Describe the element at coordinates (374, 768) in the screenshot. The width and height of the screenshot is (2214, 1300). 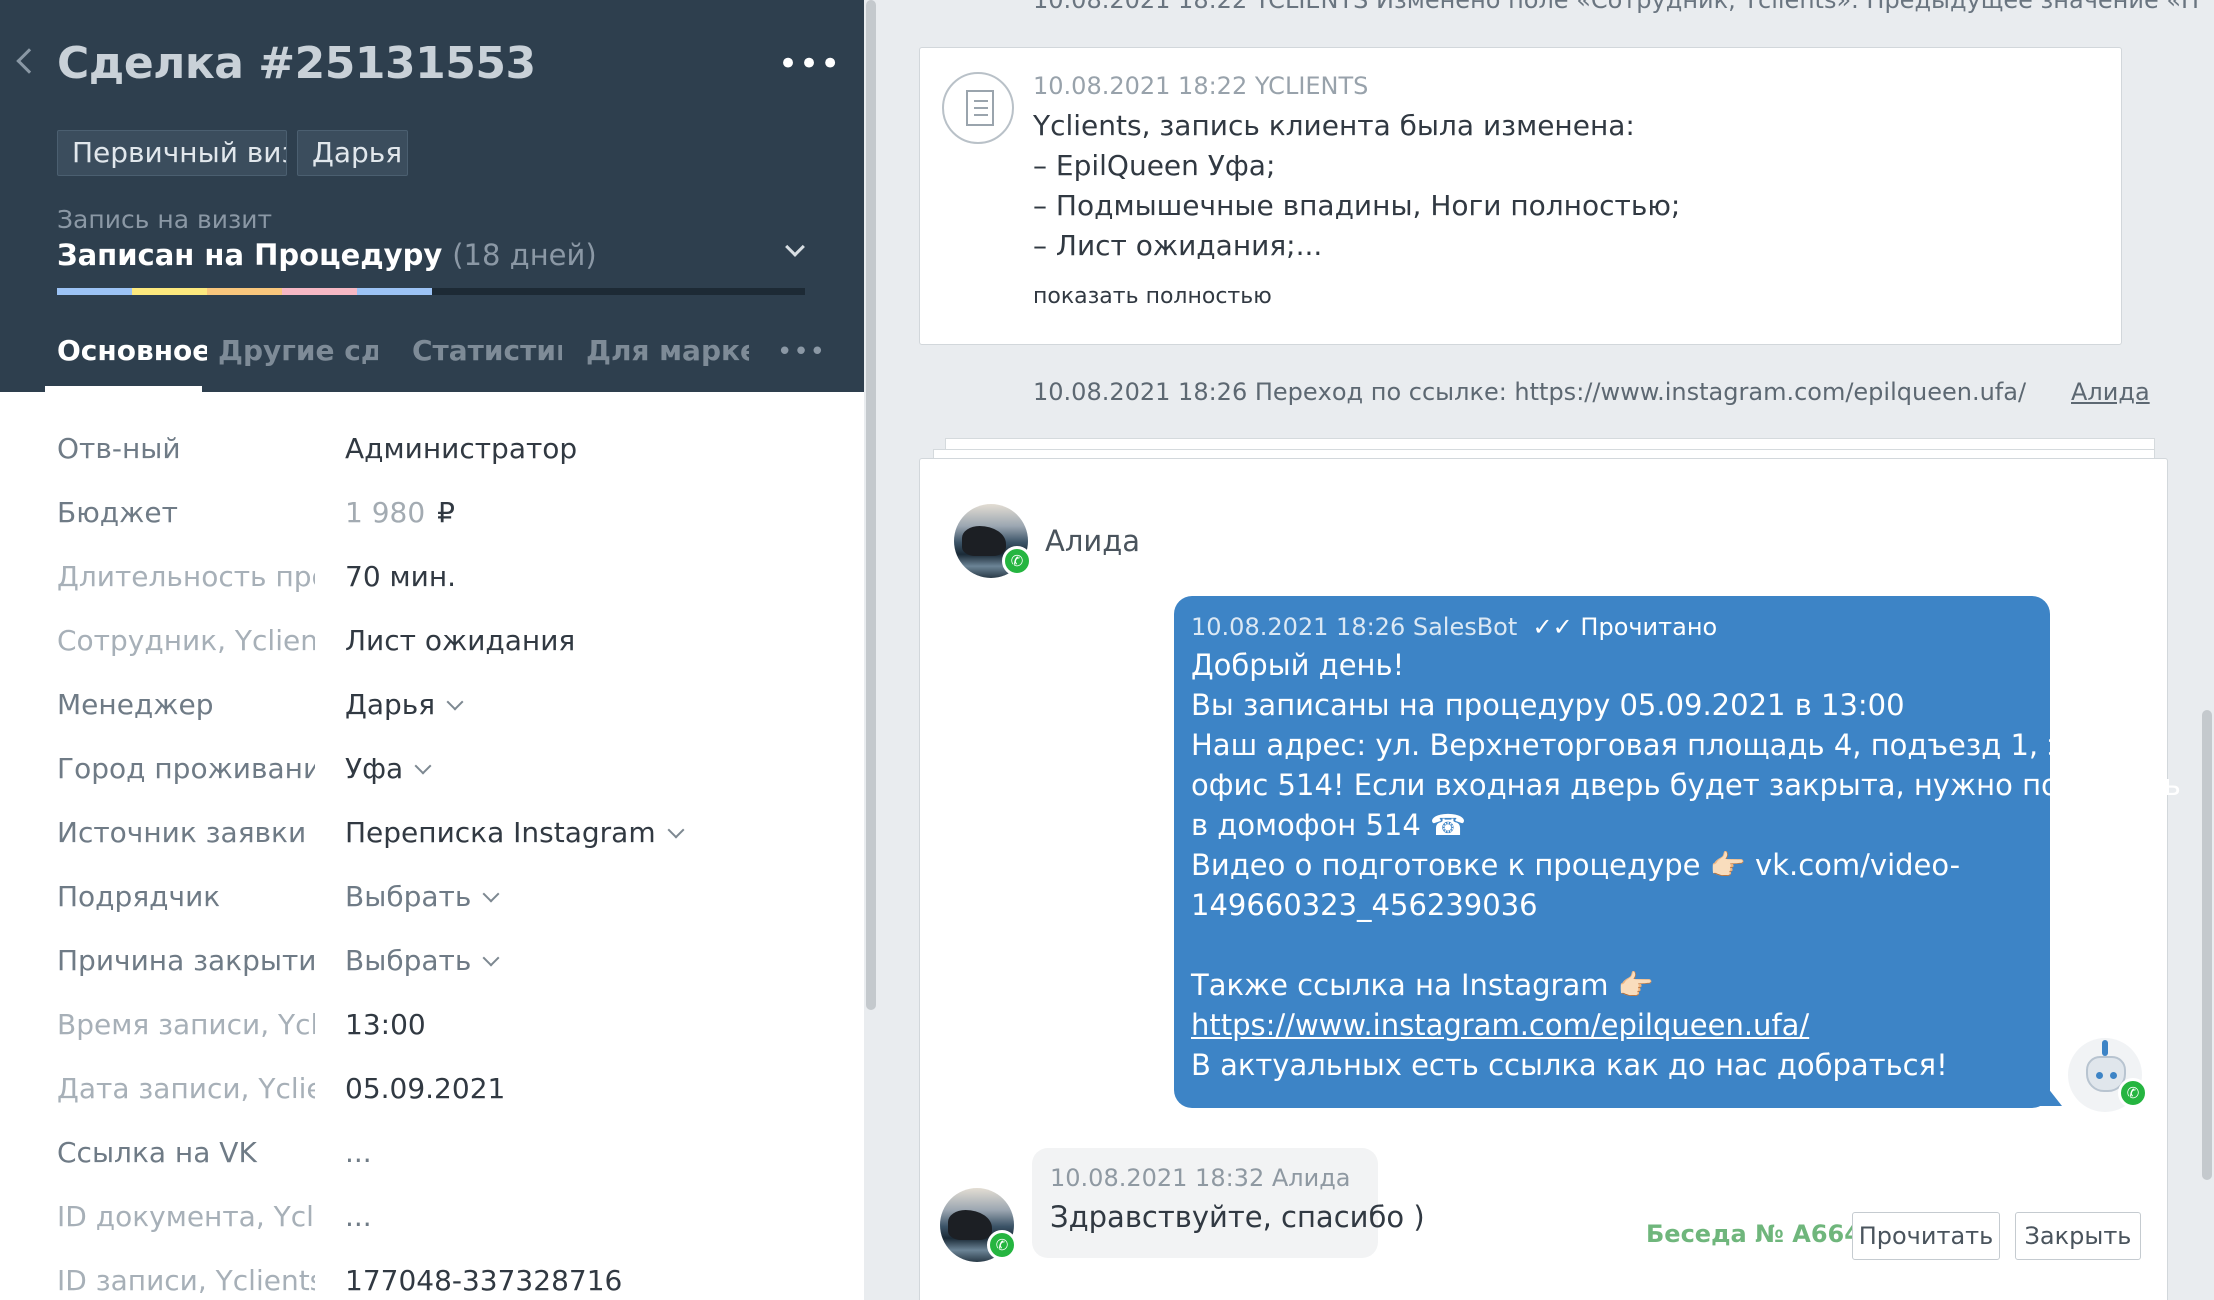
I see `city-value: Уфа` at that location.